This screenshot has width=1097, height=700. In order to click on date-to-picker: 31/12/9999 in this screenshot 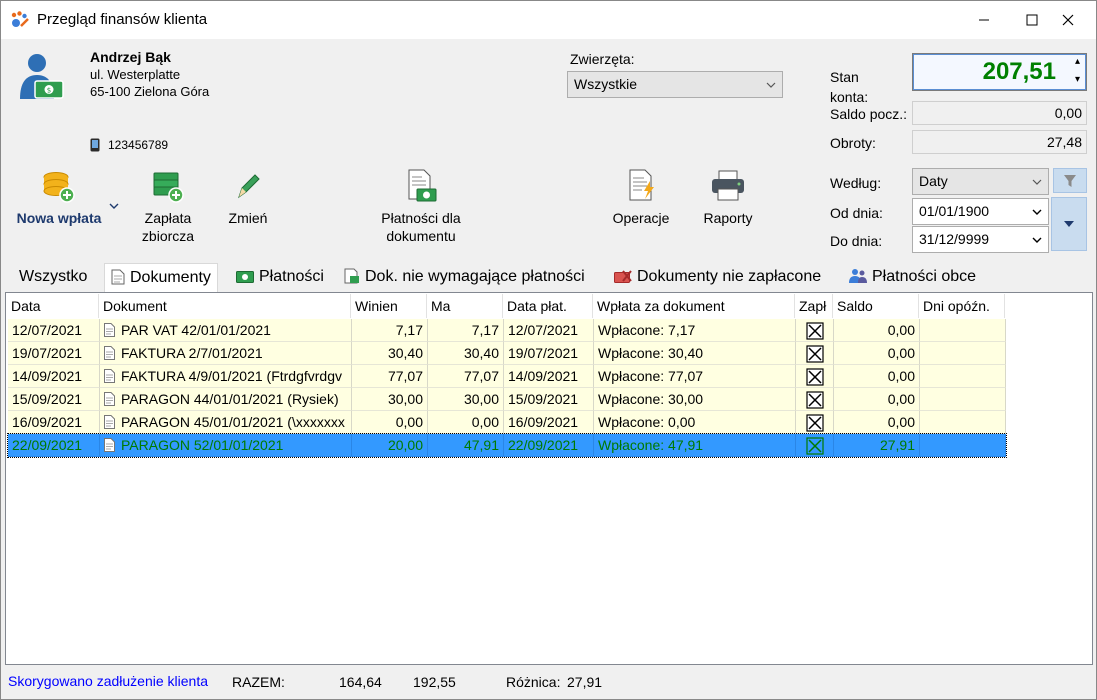, I will do `click(980, 239)`.